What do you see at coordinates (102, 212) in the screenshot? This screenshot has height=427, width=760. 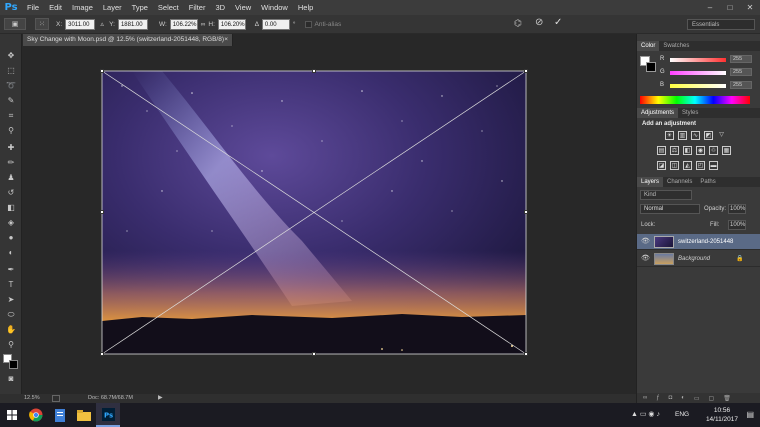 I see `transform-handle-left` at bounding box center [102, 212].